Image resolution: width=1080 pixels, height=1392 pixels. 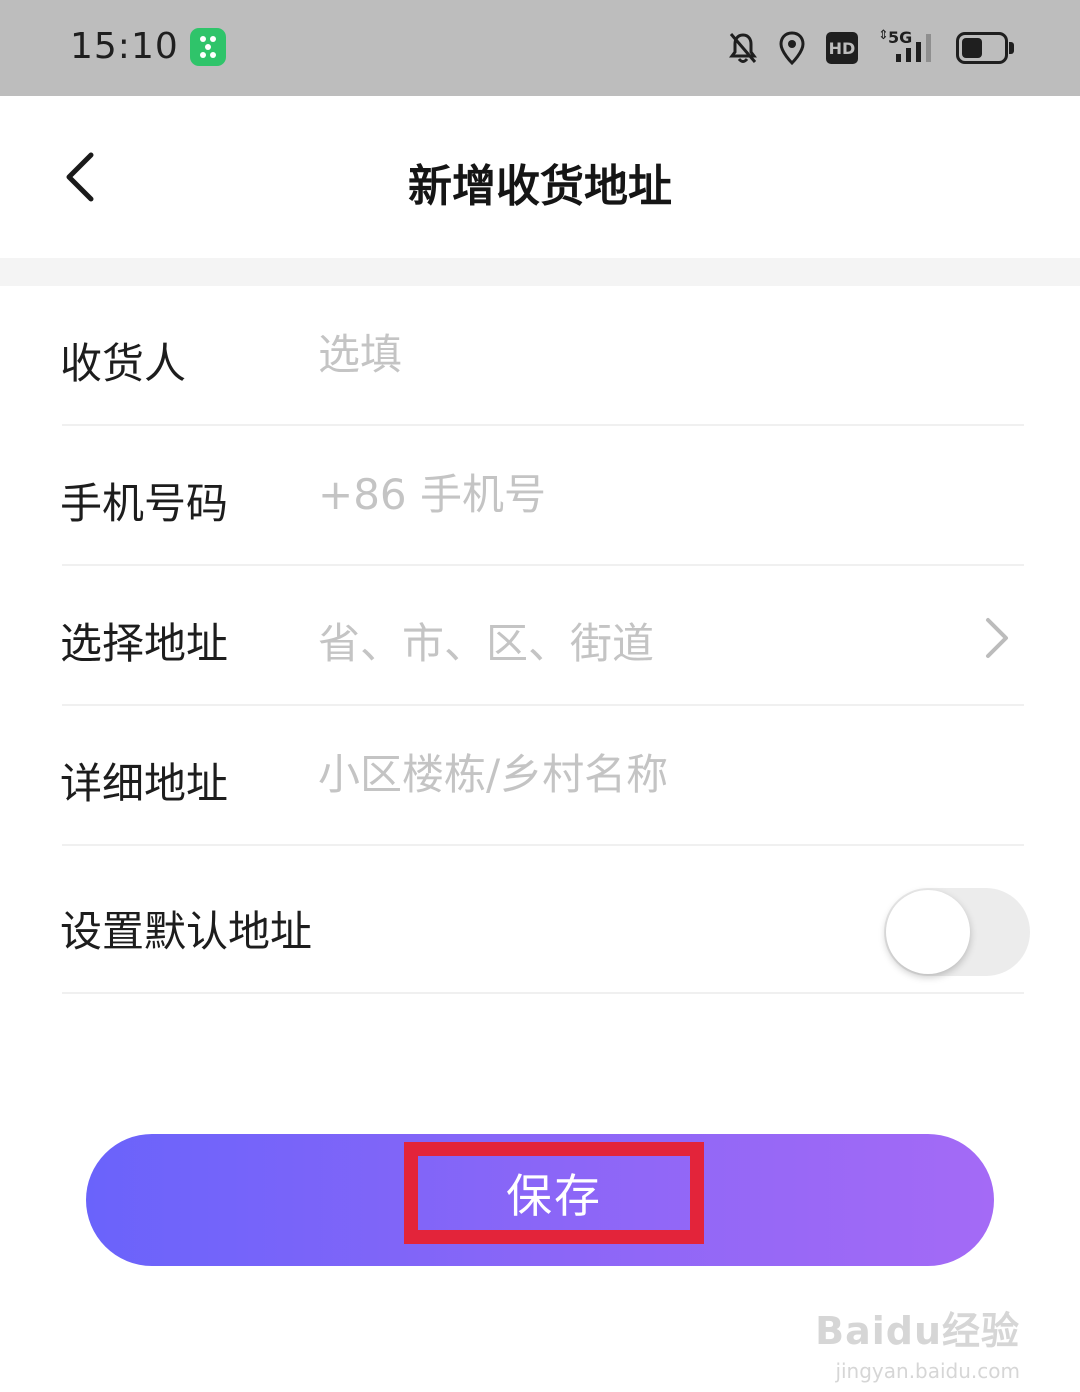 I want to click on detail-row: 详细地址, so click(x=540, y=776).